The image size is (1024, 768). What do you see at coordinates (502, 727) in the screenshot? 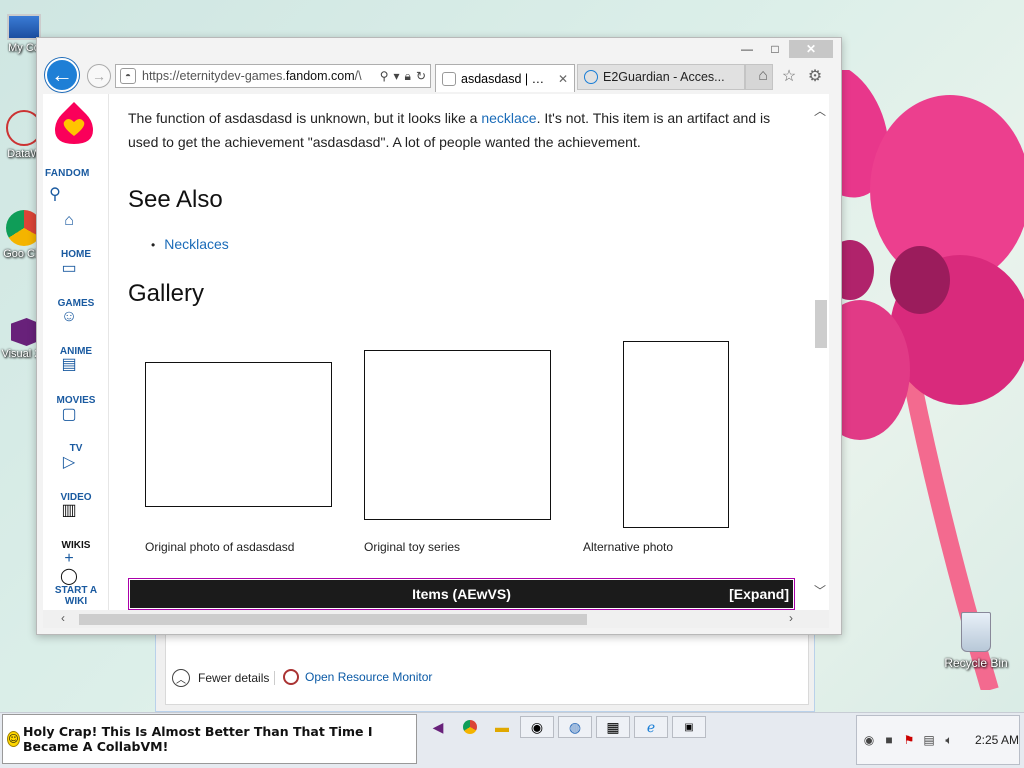
I see `folder-icon: ▬` at bounding box center [502, 727].